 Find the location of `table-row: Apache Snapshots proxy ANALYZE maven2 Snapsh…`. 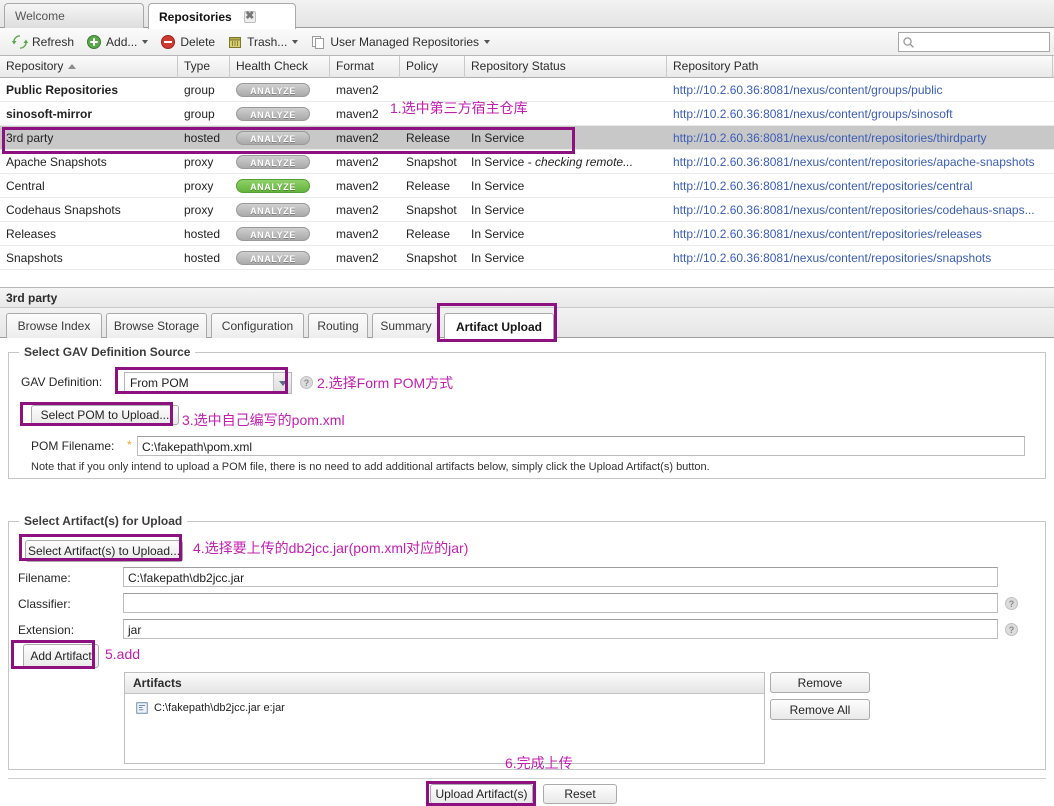

table-row: Apache Snapshots proxy ANALYZE maven2 Snapsh… is located at coordinates (527, 162).